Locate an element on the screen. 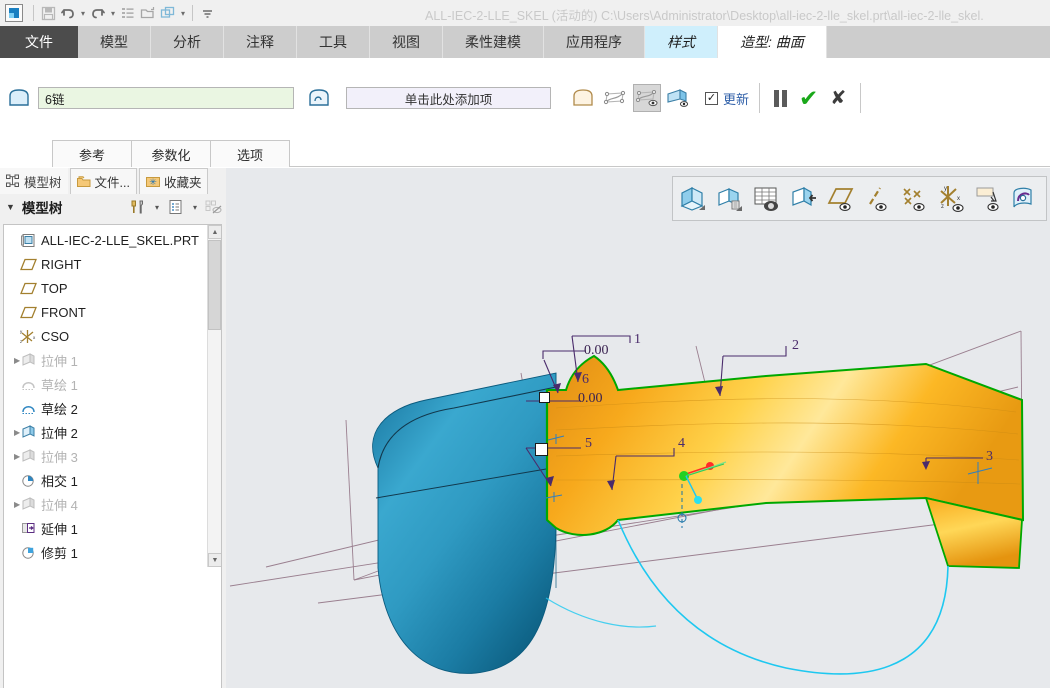 The image size is (1050, 688). tree-item-top: ▶ TOP is located at coordinates (112, 288).